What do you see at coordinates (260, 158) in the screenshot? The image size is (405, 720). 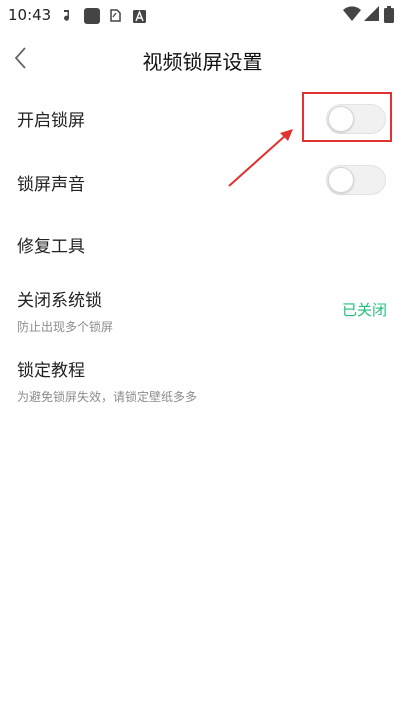 I see `annotation-arrow` at bounding box center [260, 158].